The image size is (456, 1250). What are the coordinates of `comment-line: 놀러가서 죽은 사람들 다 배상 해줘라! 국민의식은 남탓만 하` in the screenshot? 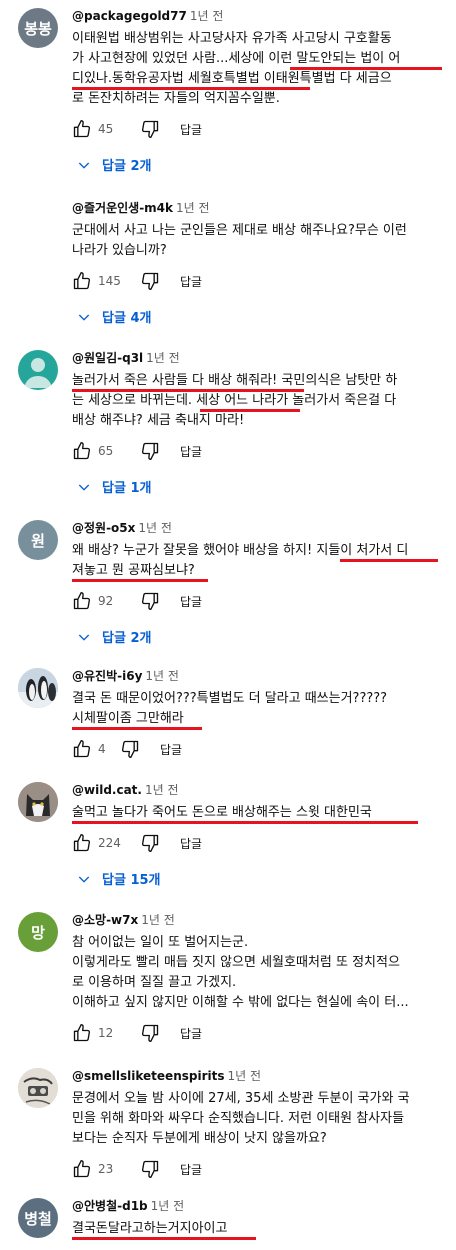 It's located at (235, 380).